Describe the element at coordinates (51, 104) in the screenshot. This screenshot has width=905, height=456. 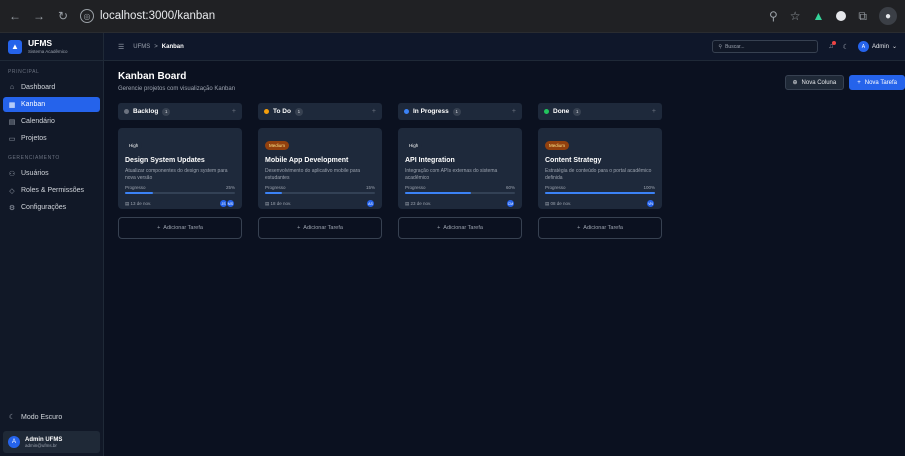
I see `sidebar-item-kanban: ▦ Kanban` at that location.